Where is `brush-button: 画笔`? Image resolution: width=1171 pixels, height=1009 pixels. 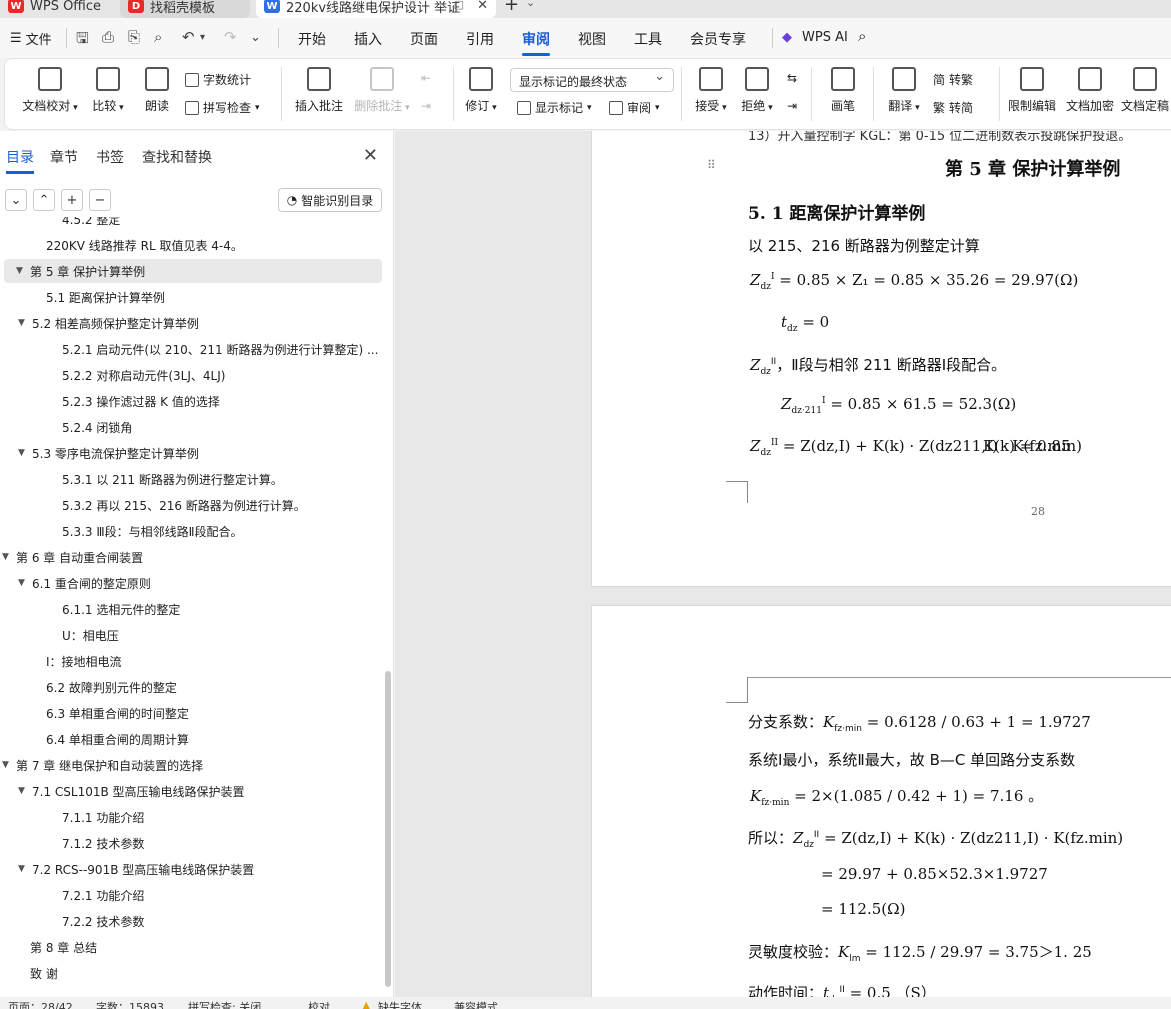 brush-button: 画笔 is located at coordinates (843, 90).